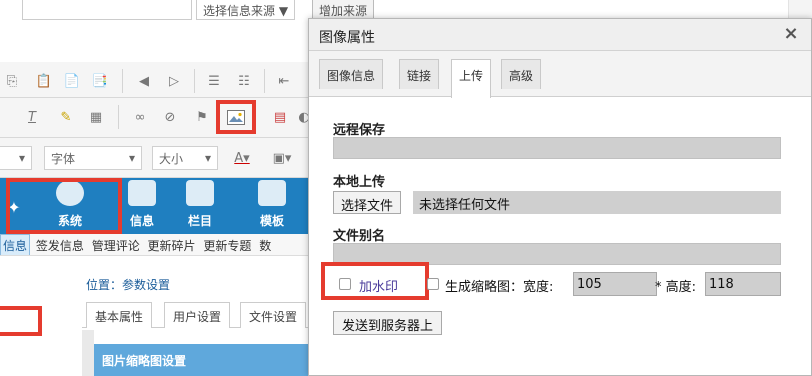 The image size is (812, 376). What do you see at coordinates (199, 221) in the screenshot?
I see `nav-label-column: 栏目` at bounding box center [199, 221].